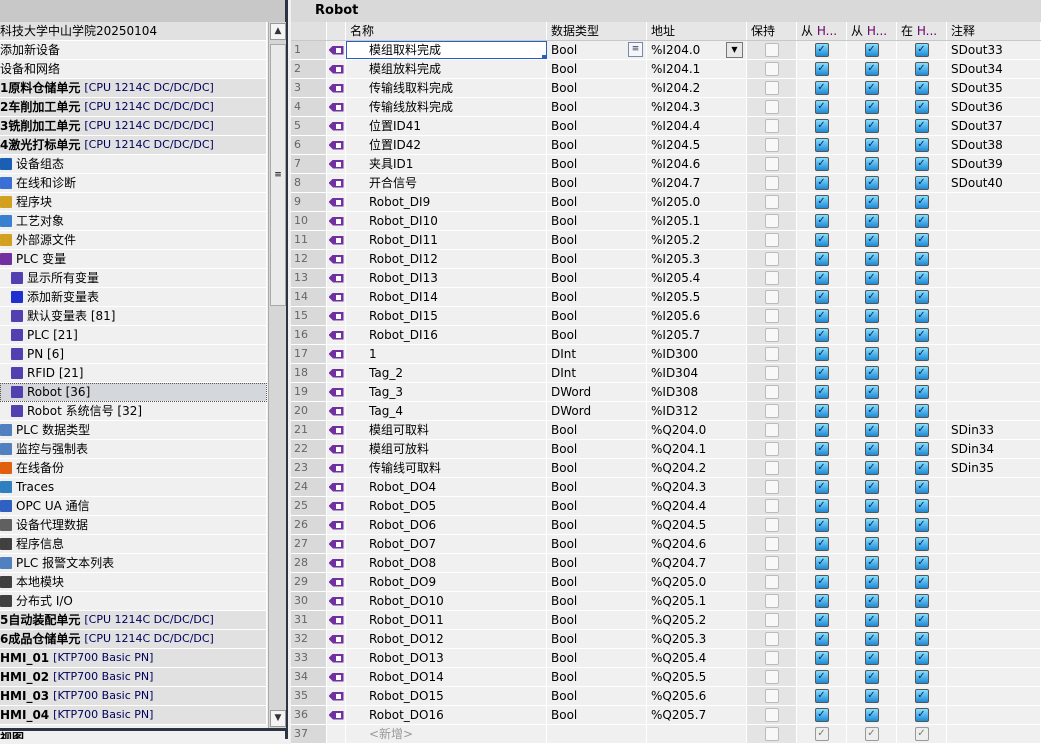  I want to click on col-type: 数据类型, so click(597, 31).